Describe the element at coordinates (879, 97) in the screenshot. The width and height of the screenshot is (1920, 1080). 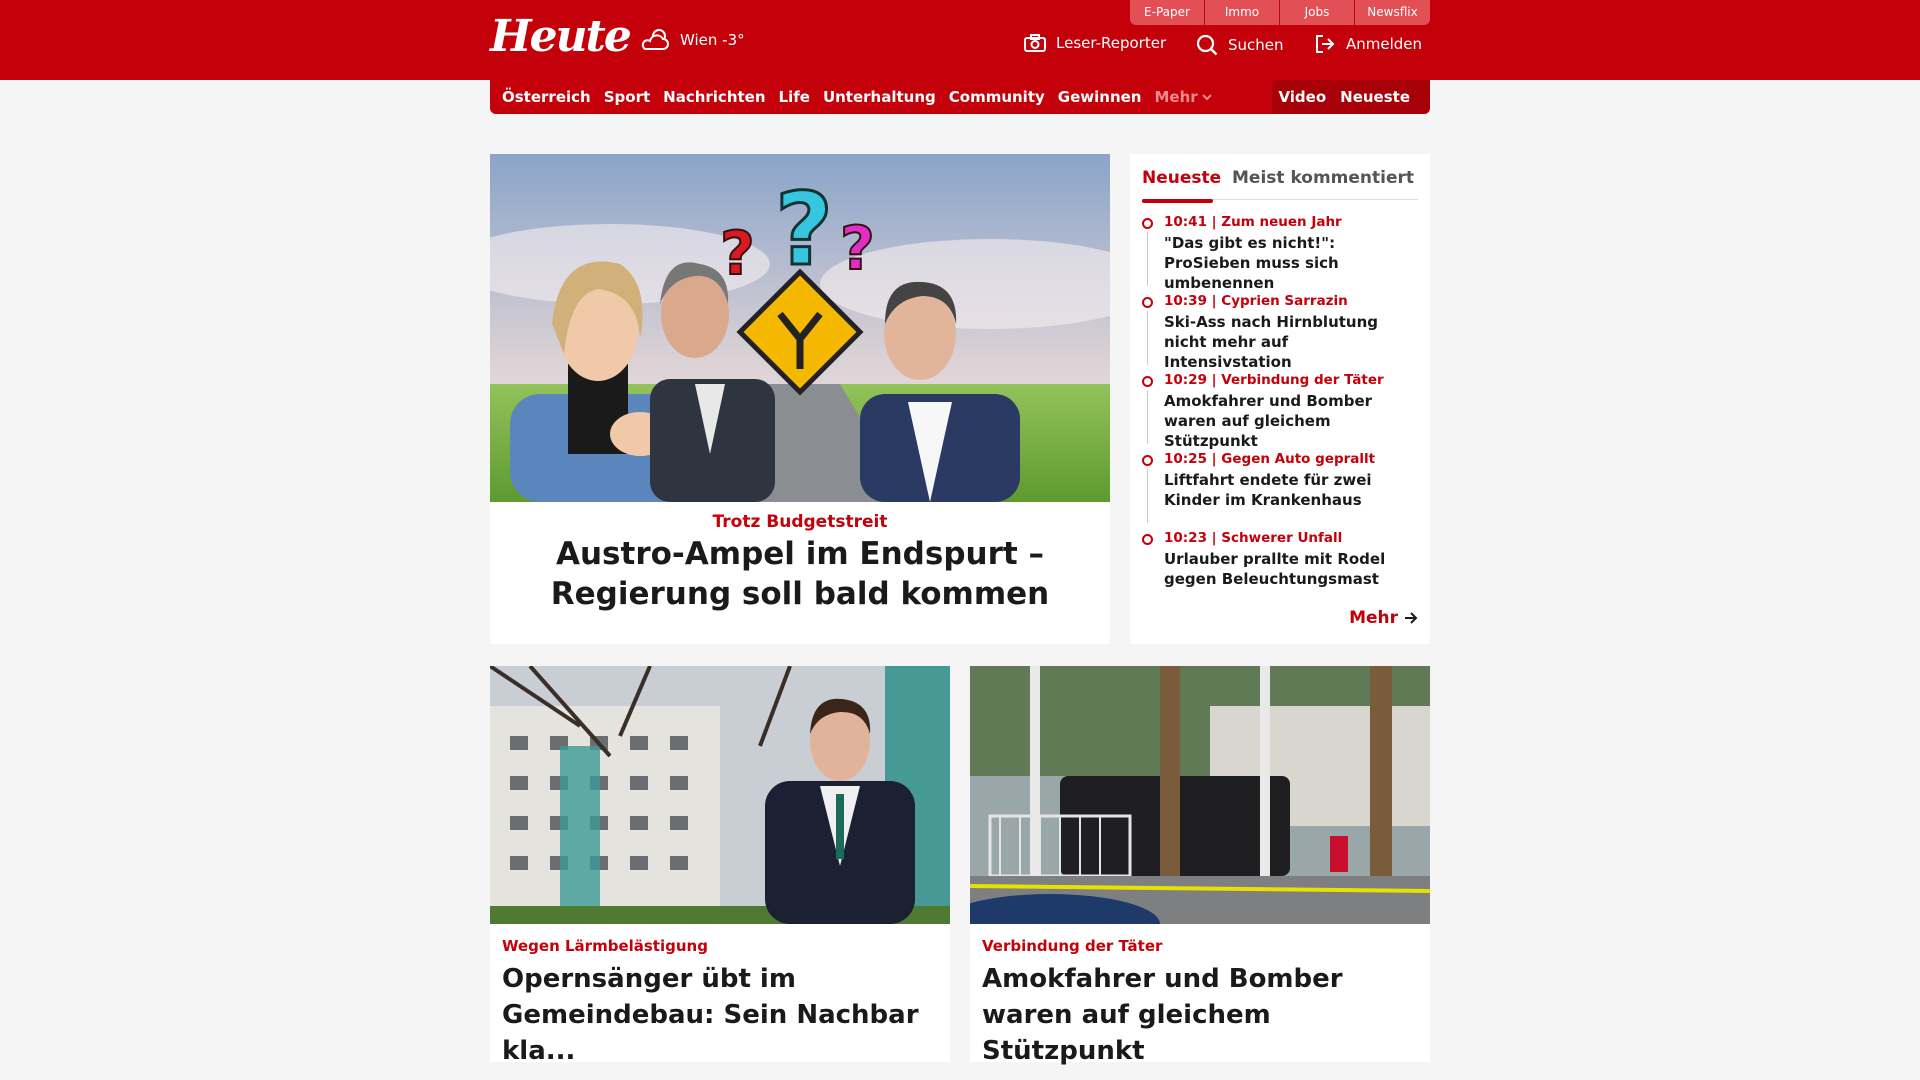
I see `nav-item-unterhaltung: Unterhaltung` at that location.